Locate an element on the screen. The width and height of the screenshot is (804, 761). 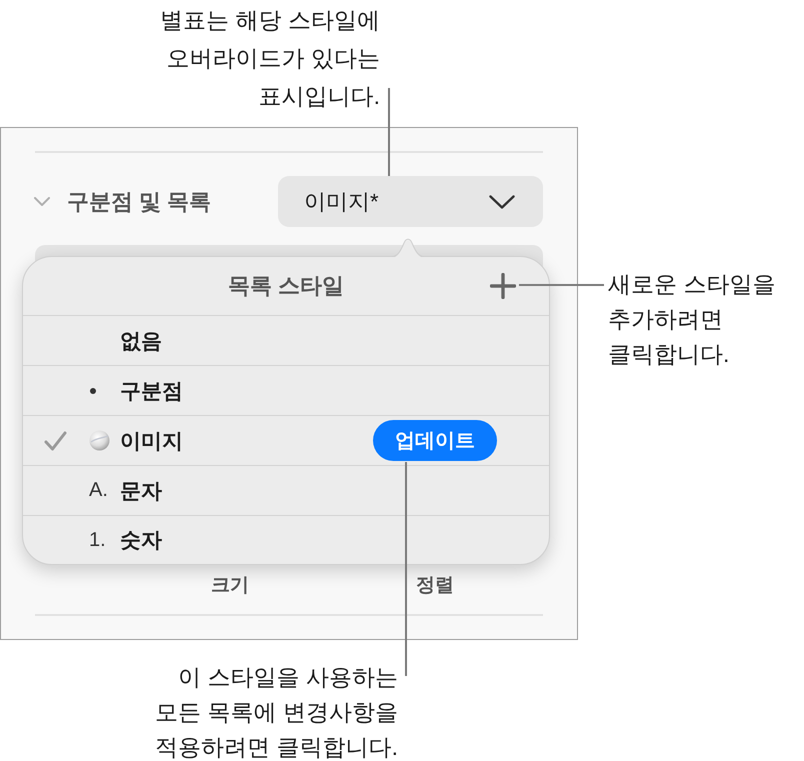
sphere-icon is located at coordinates (99, 440).